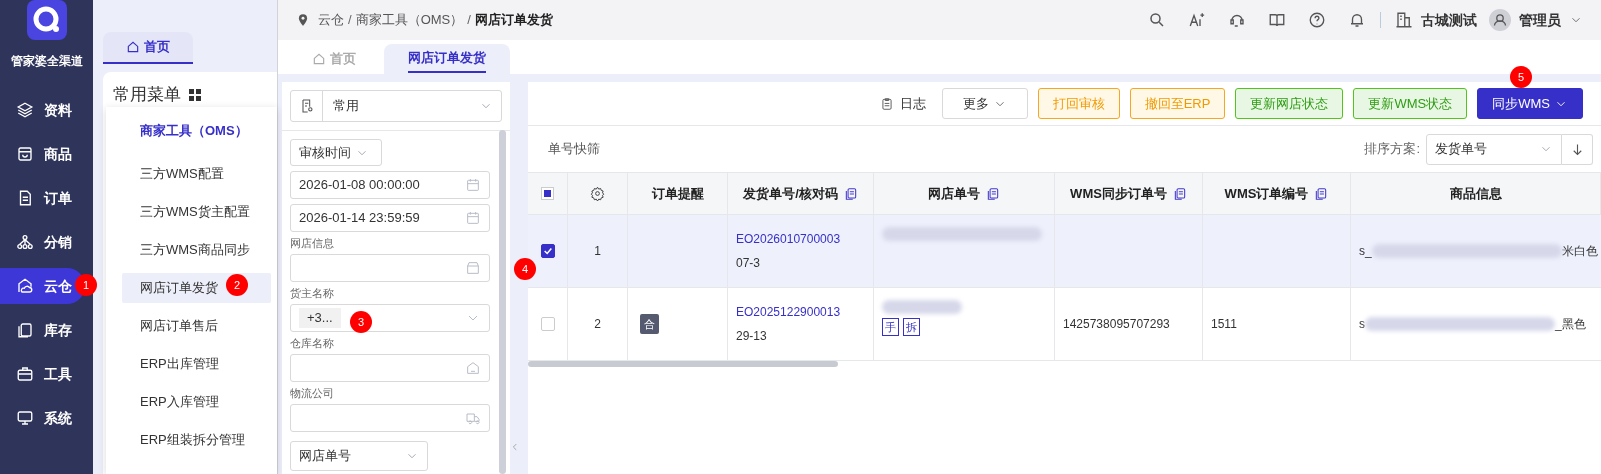 The width and height of the screenshot is (1601, 474). I want to click on house-icon, so click(473, 368).